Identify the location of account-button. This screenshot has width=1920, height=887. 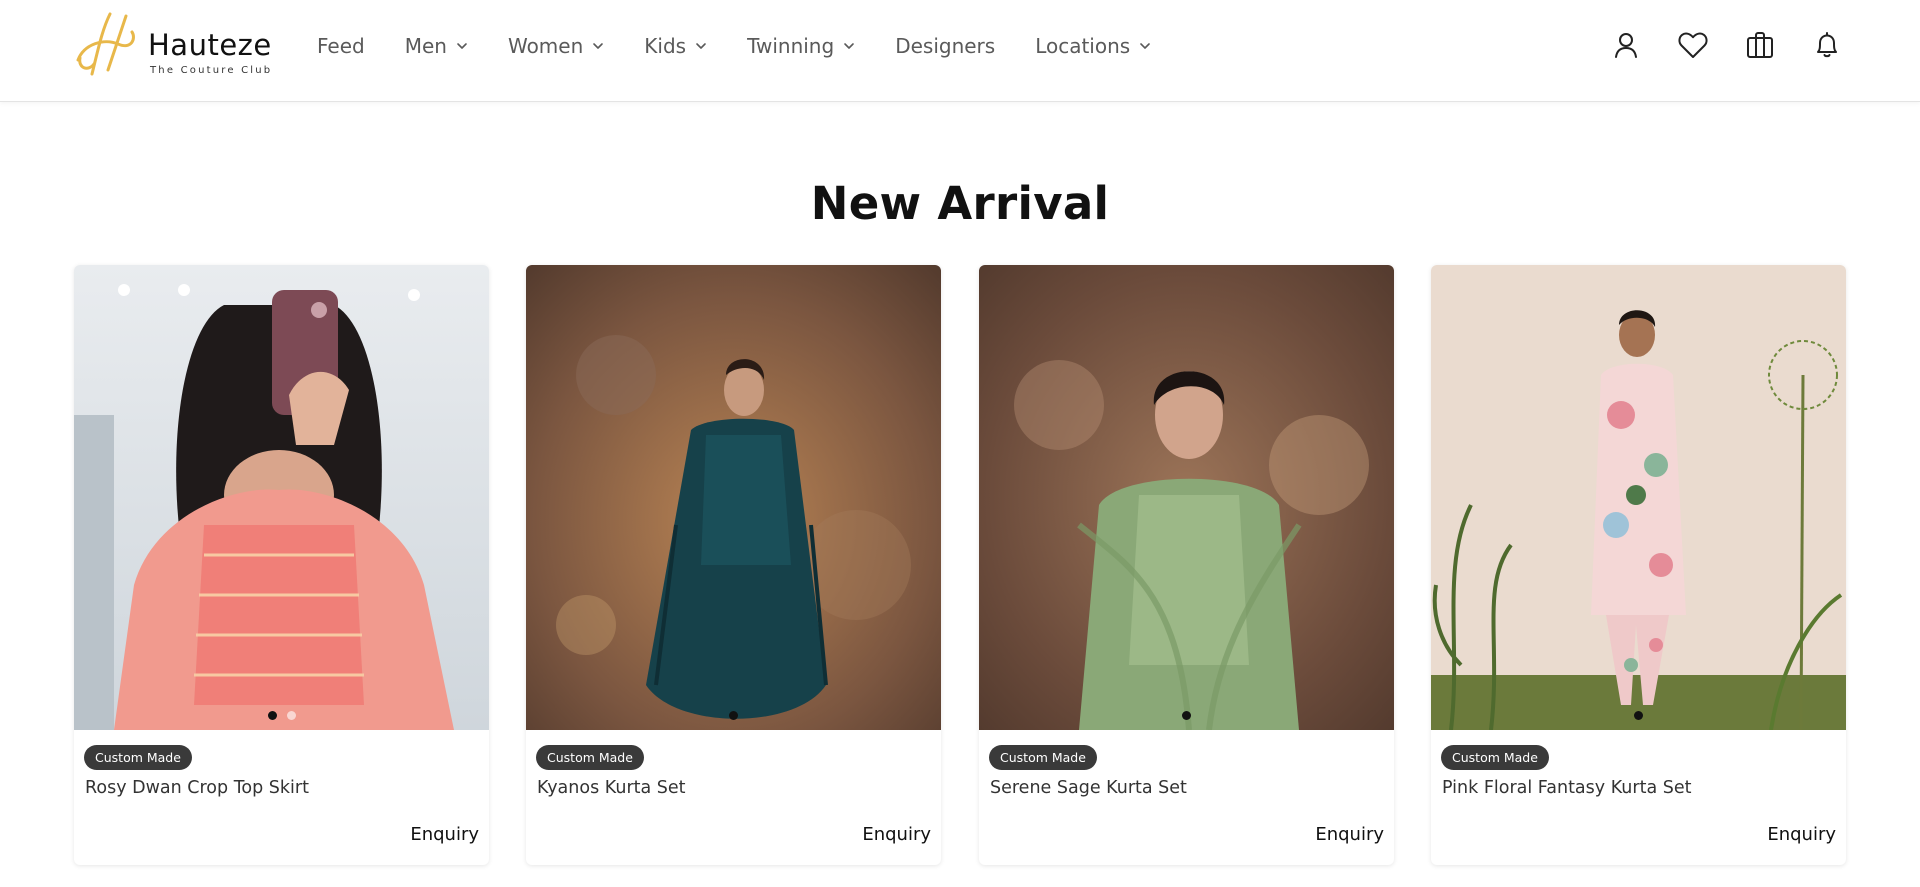
(1626, 45).